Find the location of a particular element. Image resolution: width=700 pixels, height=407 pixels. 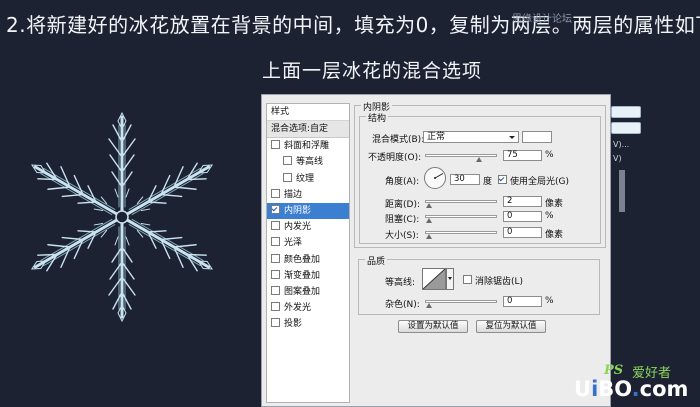

shadow-color-swatch is located at coordinates (537, 137).